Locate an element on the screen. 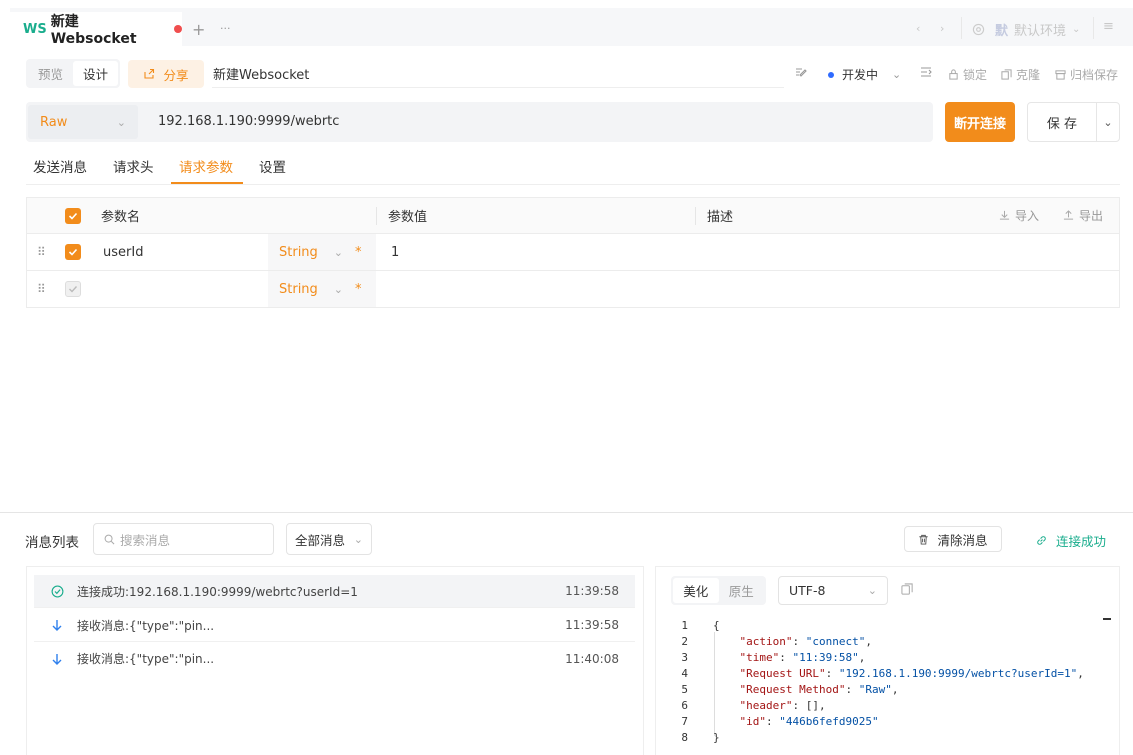 This screenshot has height=755, width=1133. tab-send-message: 发送消息 is located at coordinates (60, 166).